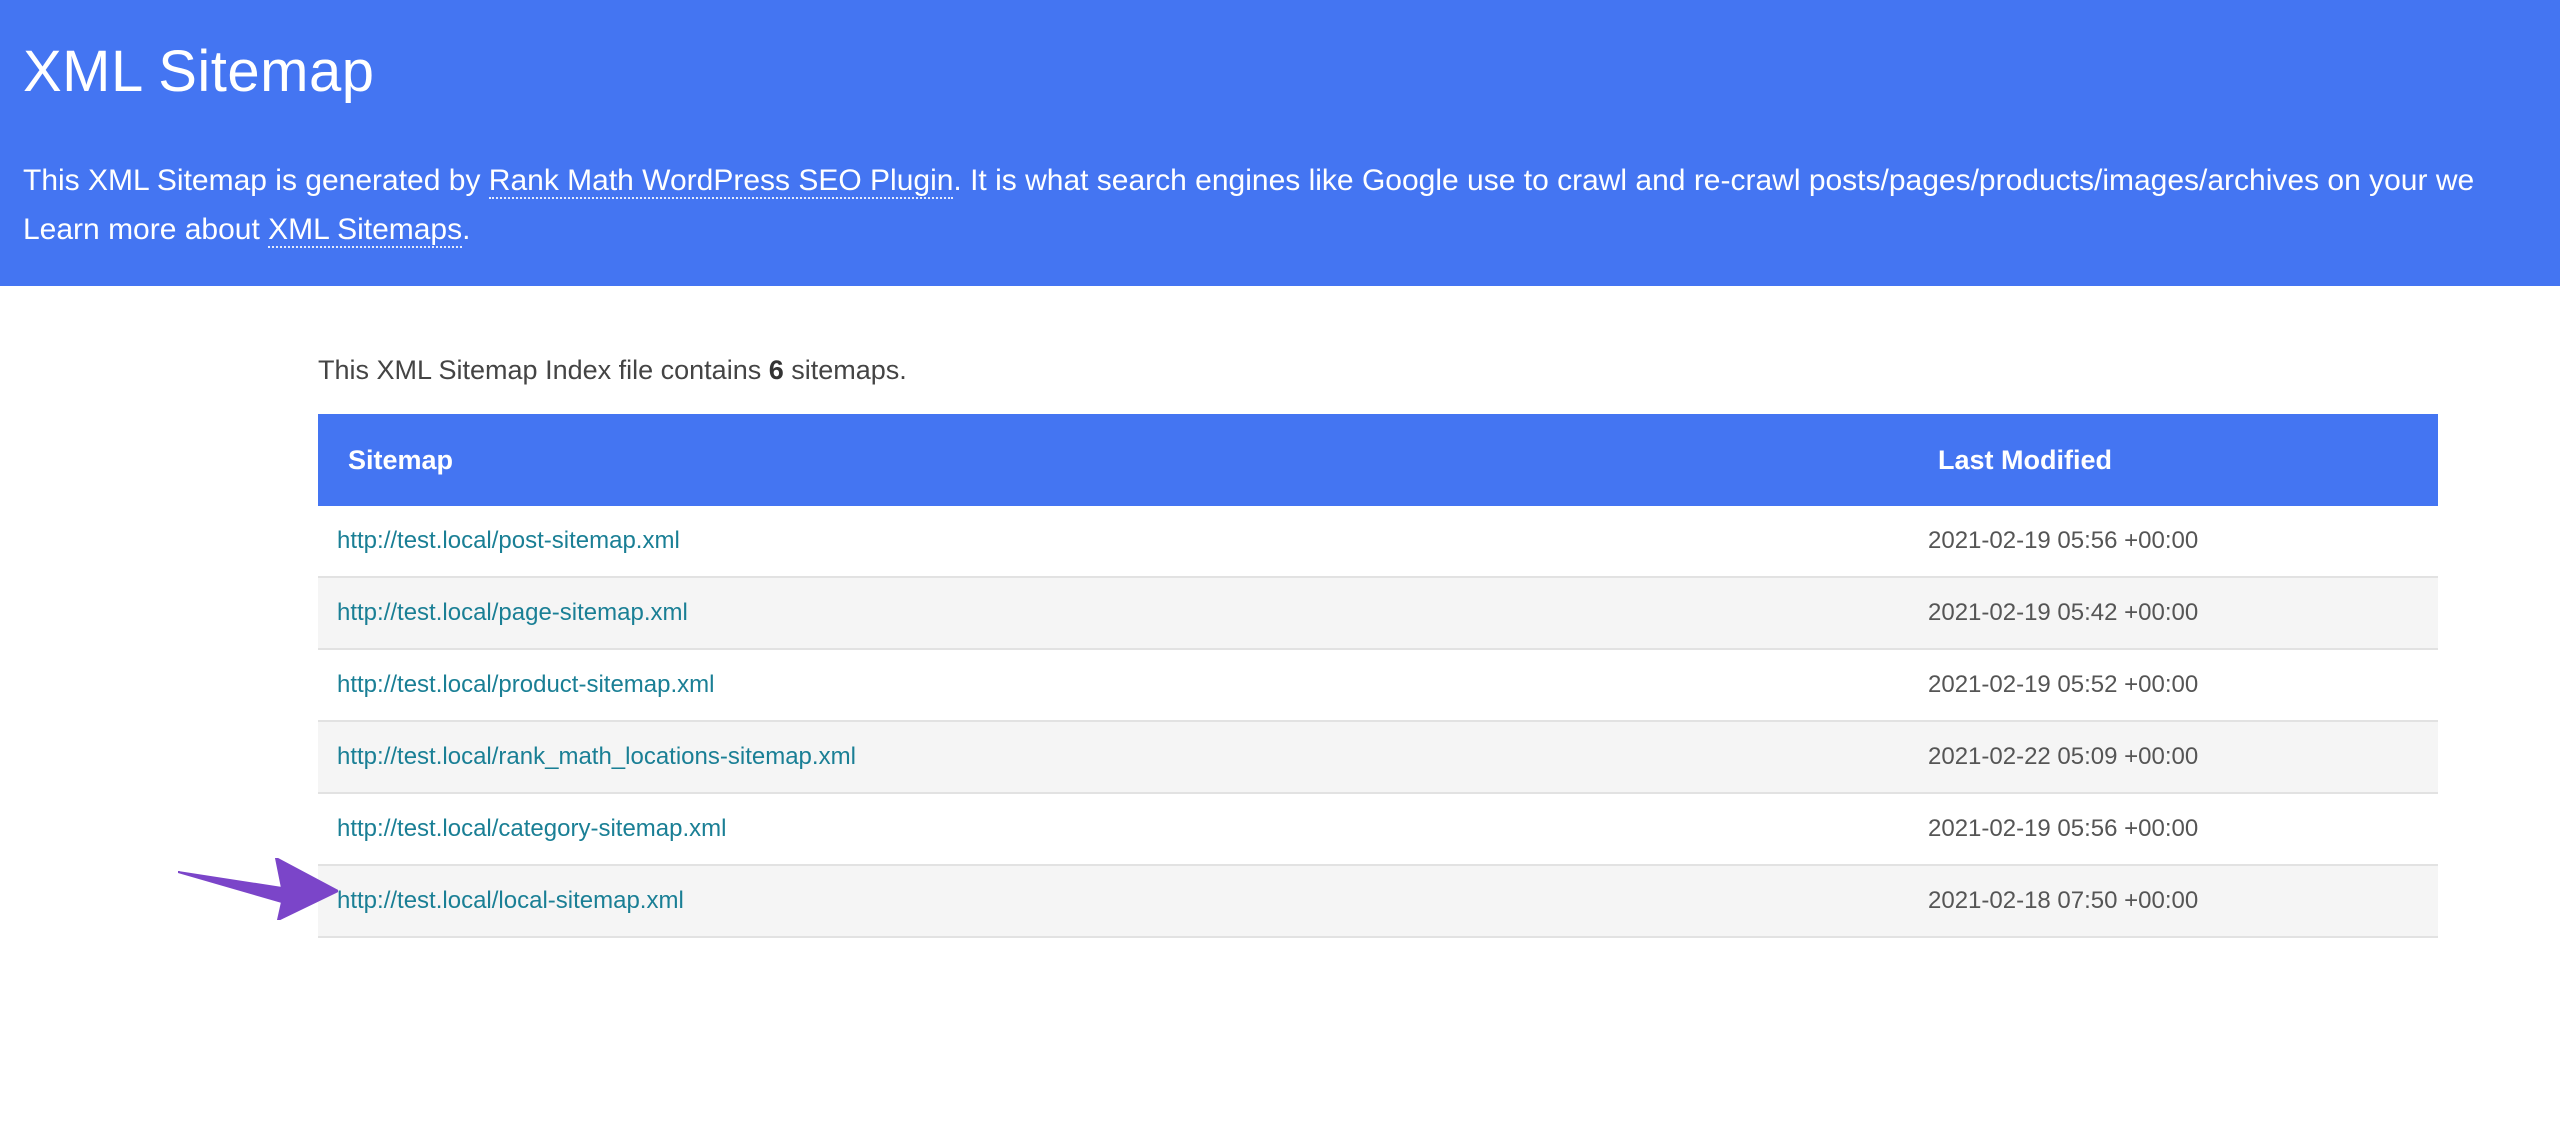  What do you see at coordinates (721, 181) in the screenshot?
I see `rank-math-plugin-link: Rank Math WordPress SEO Plugin` at bounding box center [721, 181].